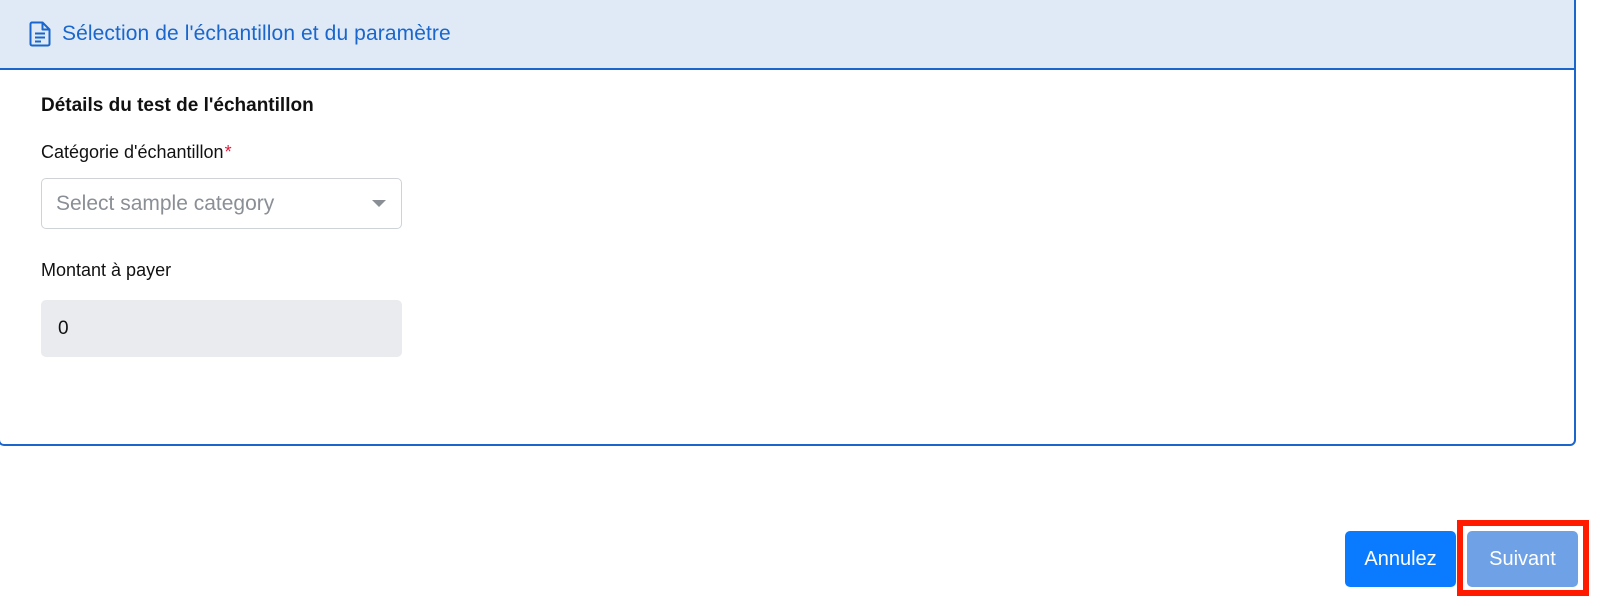 Image resolution: width=1600 pixels, height=606 pixels. Describe the element at coordinates (63, 328) in the screenshot. I see `amount-value: 0` at that location.